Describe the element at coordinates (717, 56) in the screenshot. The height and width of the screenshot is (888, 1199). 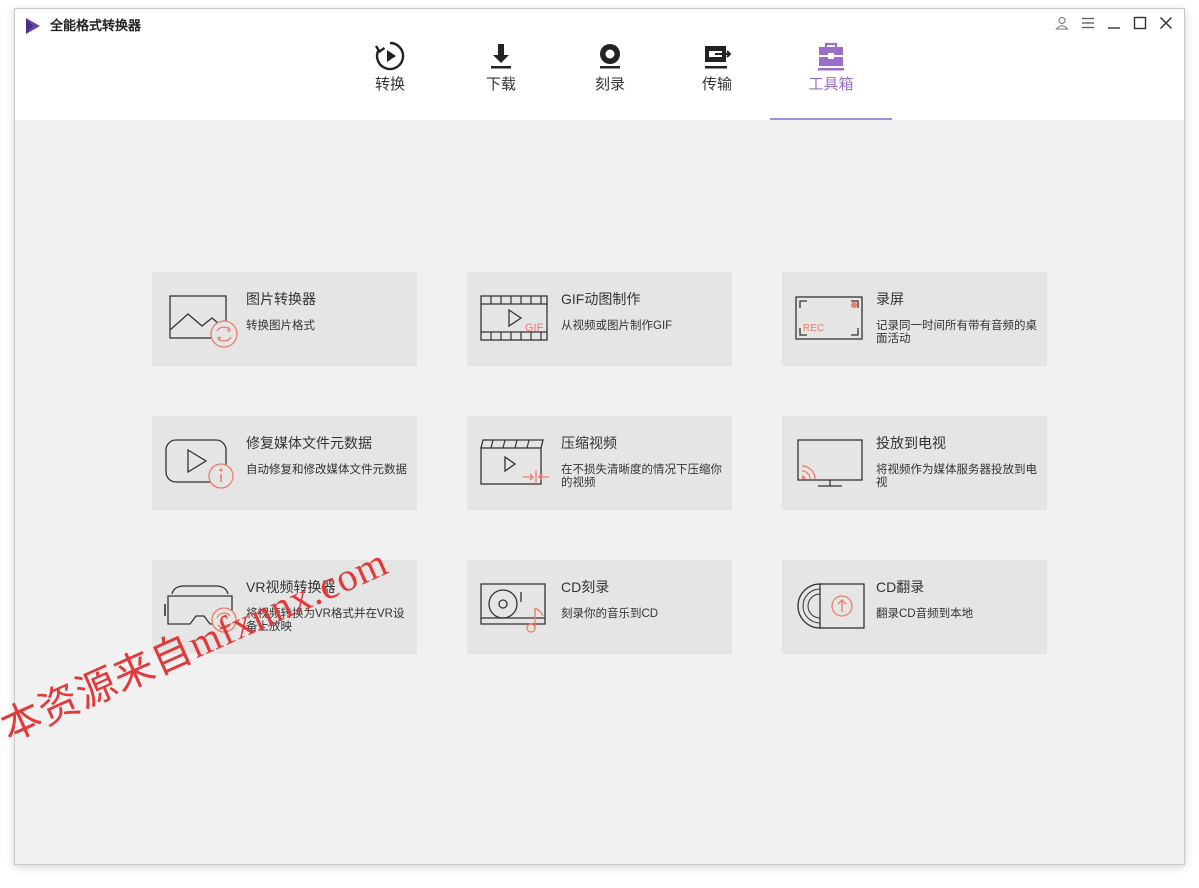
I see `transfer-icon` at that location.